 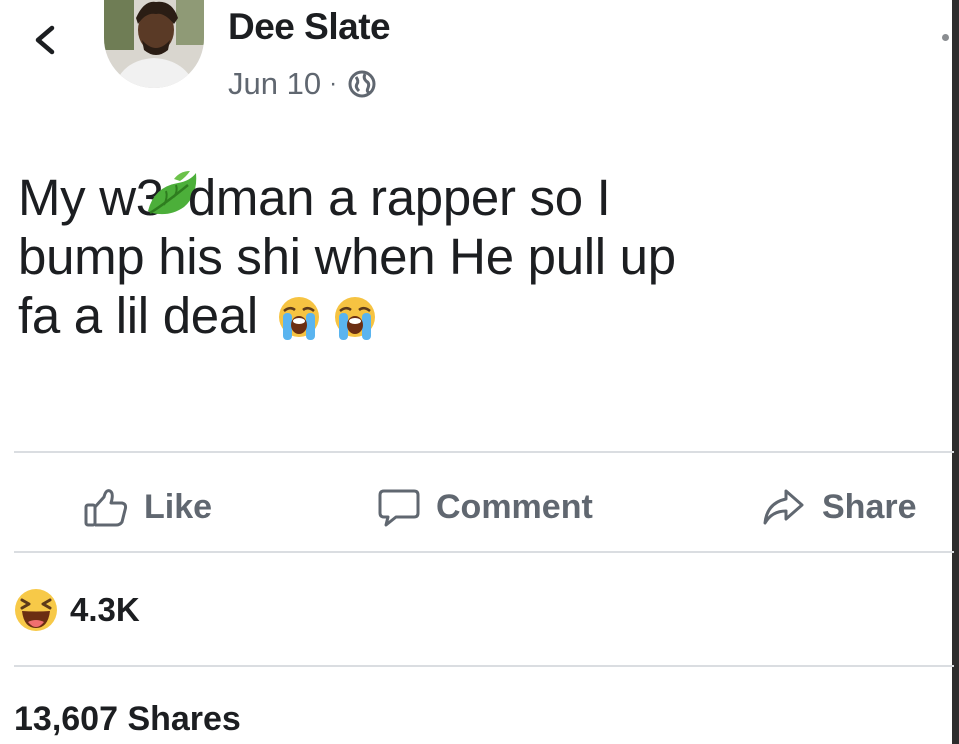 What do you see at coordinates (309, 27) in the screenshot?
I see `author-name: Dee Slate` at bounding box center [309, 27].